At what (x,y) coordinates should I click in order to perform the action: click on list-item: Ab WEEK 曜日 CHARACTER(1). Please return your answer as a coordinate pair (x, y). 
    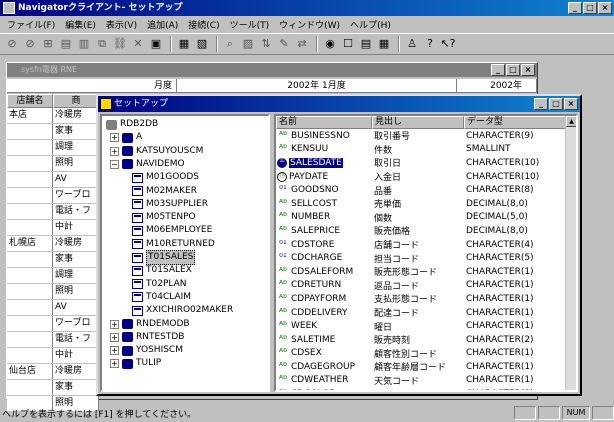
    Looking at the image, I should click on (426, 326).